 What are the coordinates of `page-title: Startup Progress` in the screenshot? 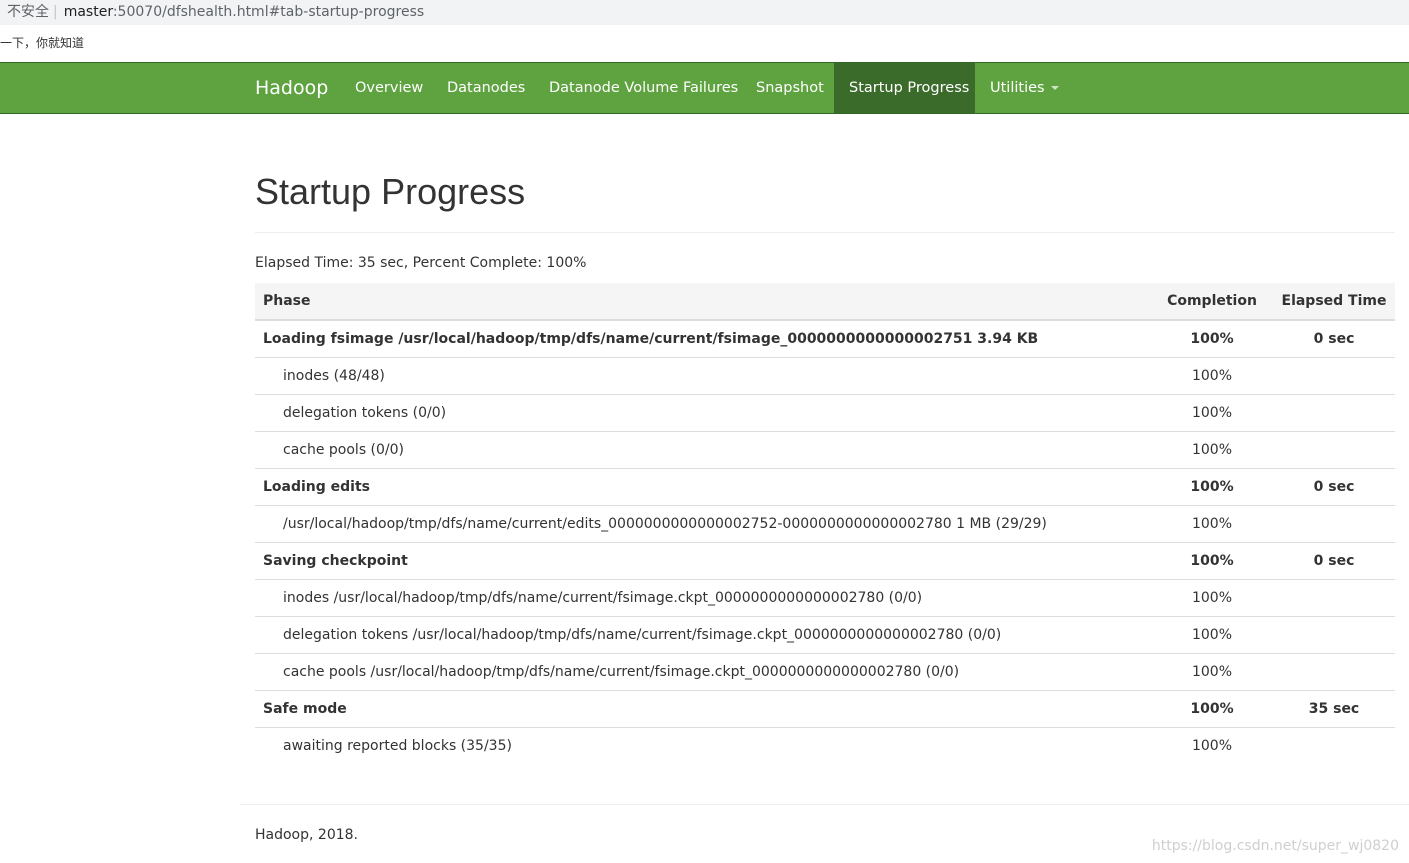 It's located at (390, 191).